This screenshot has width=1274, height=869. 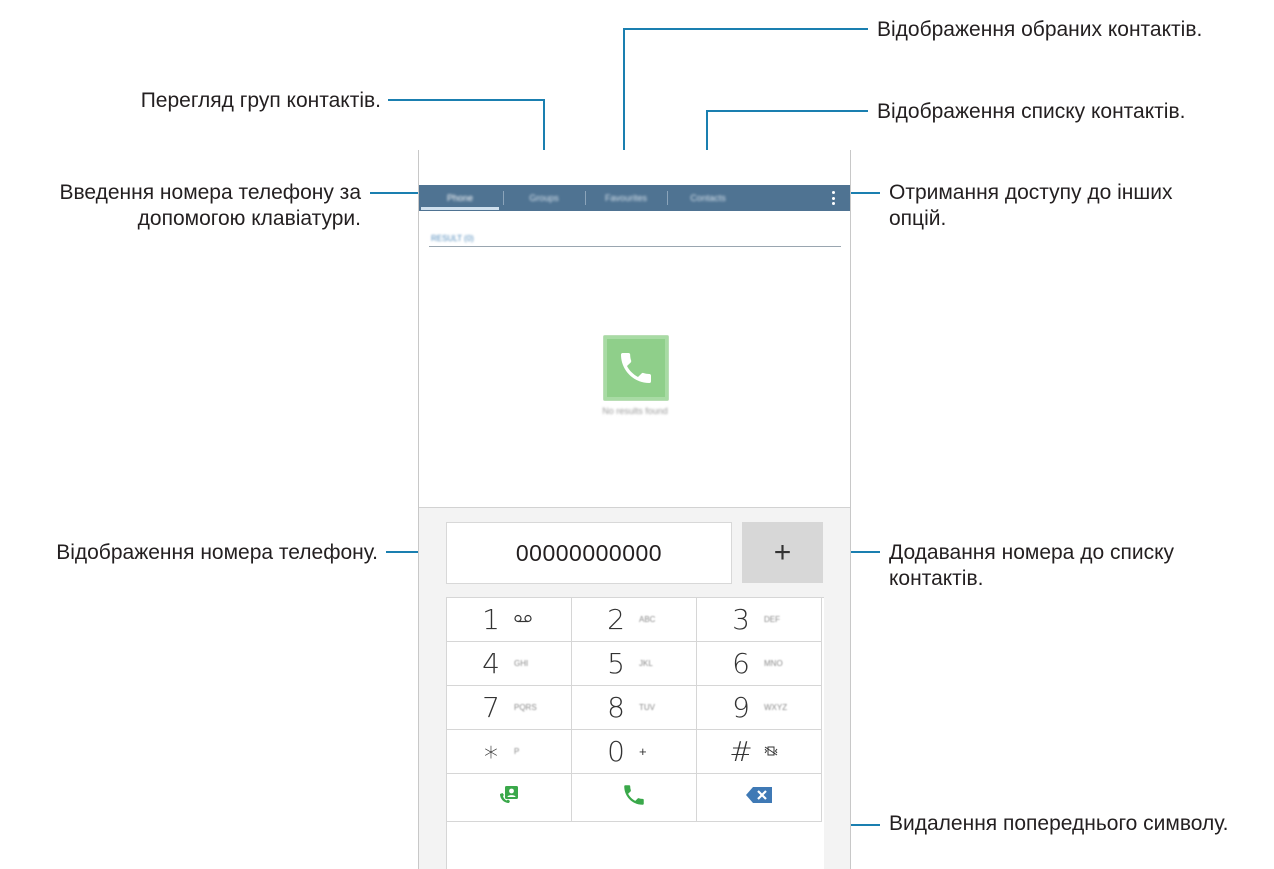 What do you see at coordinates (647, 619) in the screenshot?
I see `key-letters: ABC` at bounding box center [647, 619].